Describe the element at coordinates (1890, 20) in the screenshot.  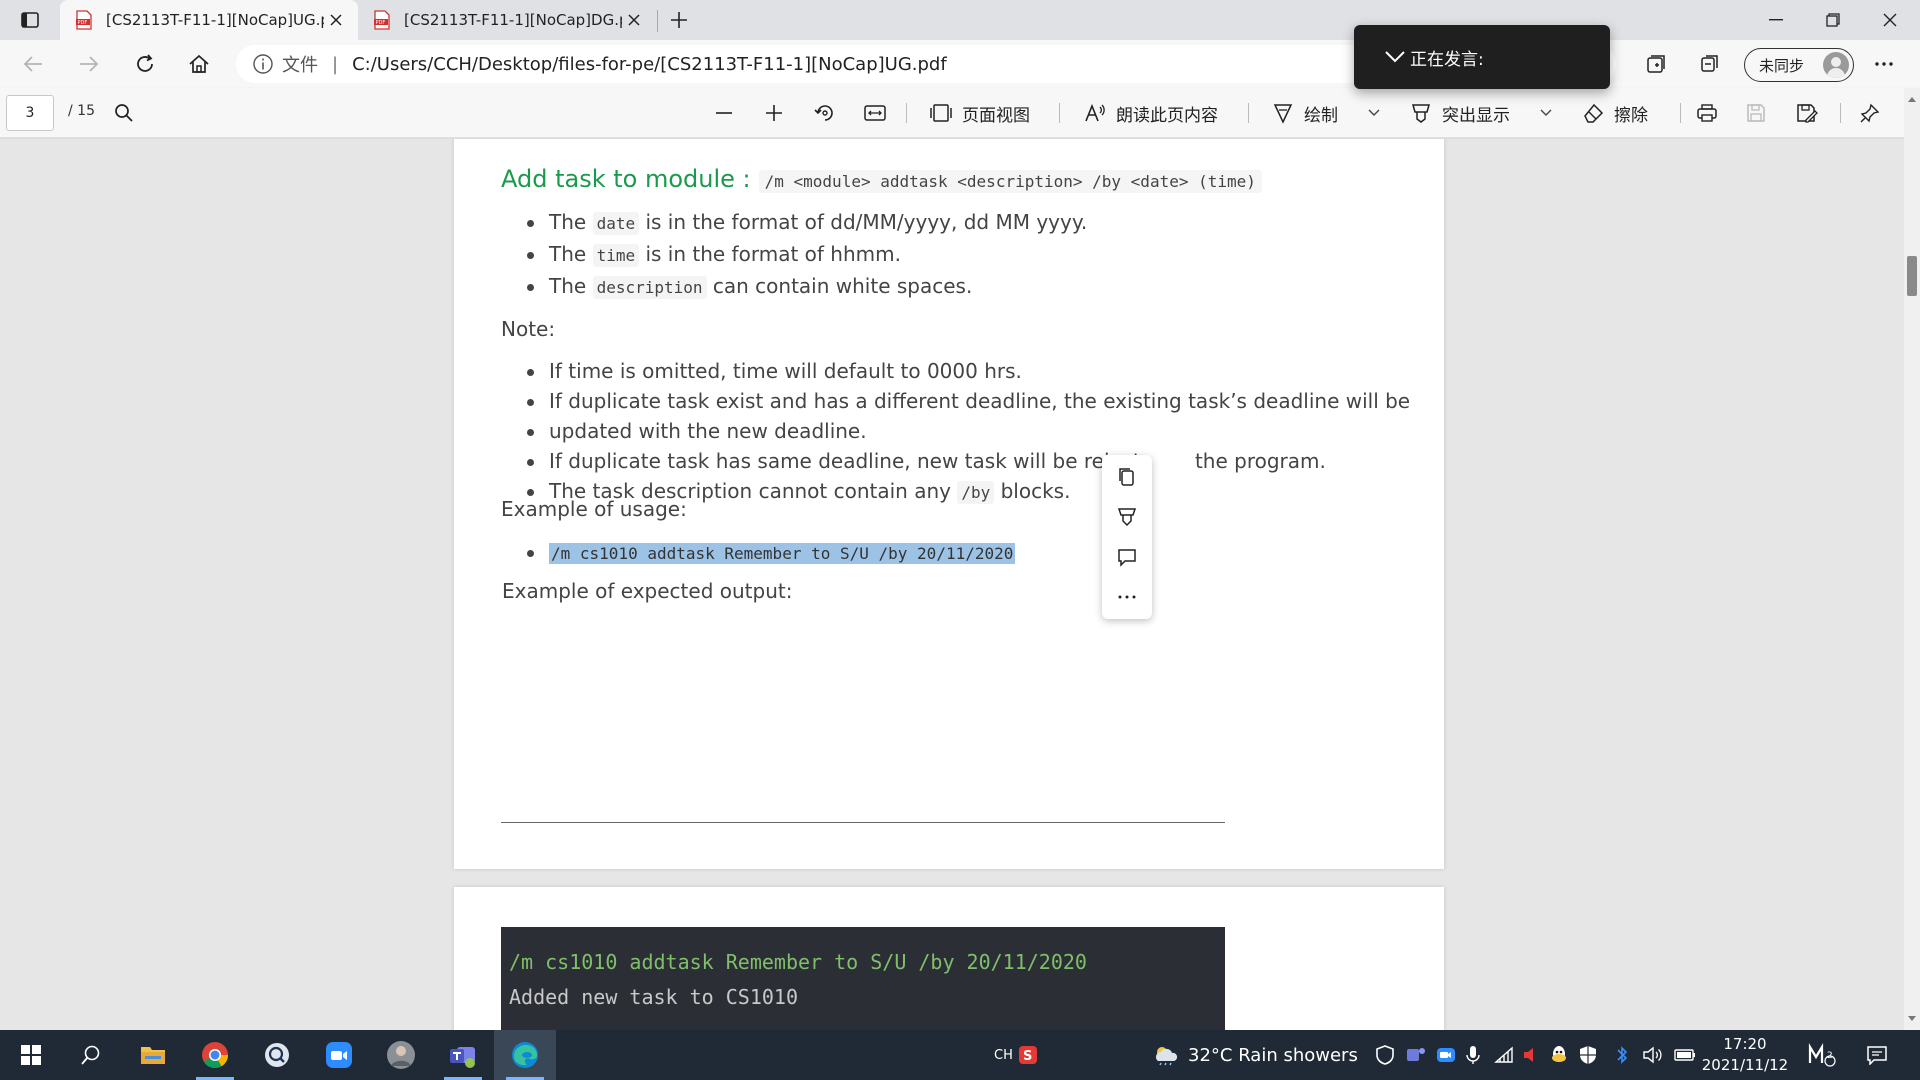
I see `close-window-icon` at that location.